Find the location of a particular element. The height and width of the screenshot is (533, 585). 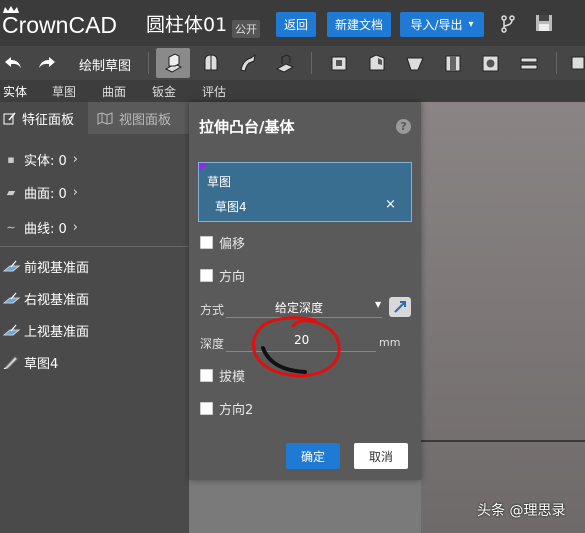

crown-icon is located at coordinates (11, 9).